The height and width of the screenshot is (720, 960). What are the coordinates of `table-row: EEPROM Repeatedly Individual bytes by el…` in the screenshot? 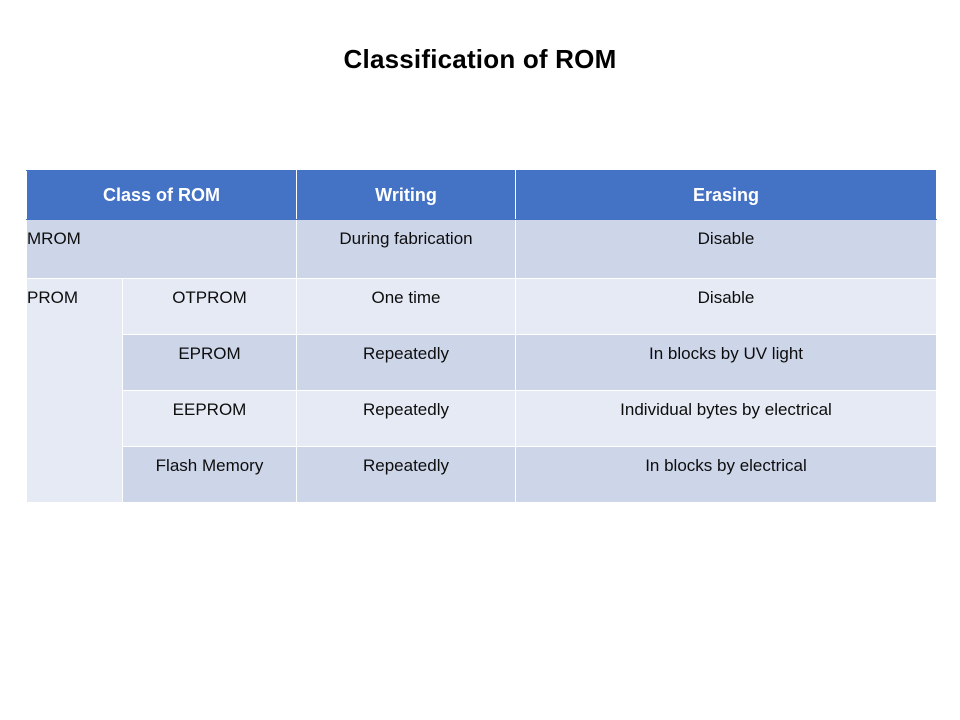 It's located at (482, 418).